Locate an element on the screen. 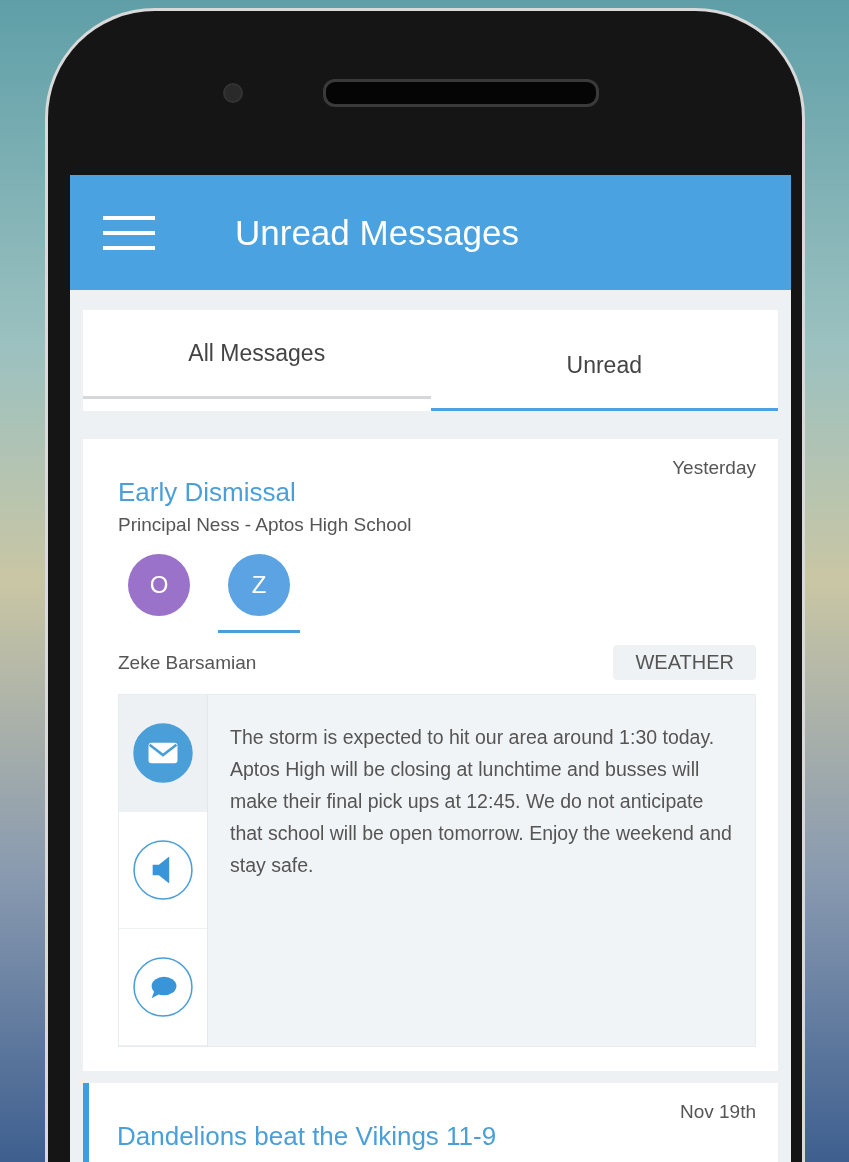 The width and height of the screenshot is (849, 1162). category-tag: WEATHER is located at coordinates (684, 662).